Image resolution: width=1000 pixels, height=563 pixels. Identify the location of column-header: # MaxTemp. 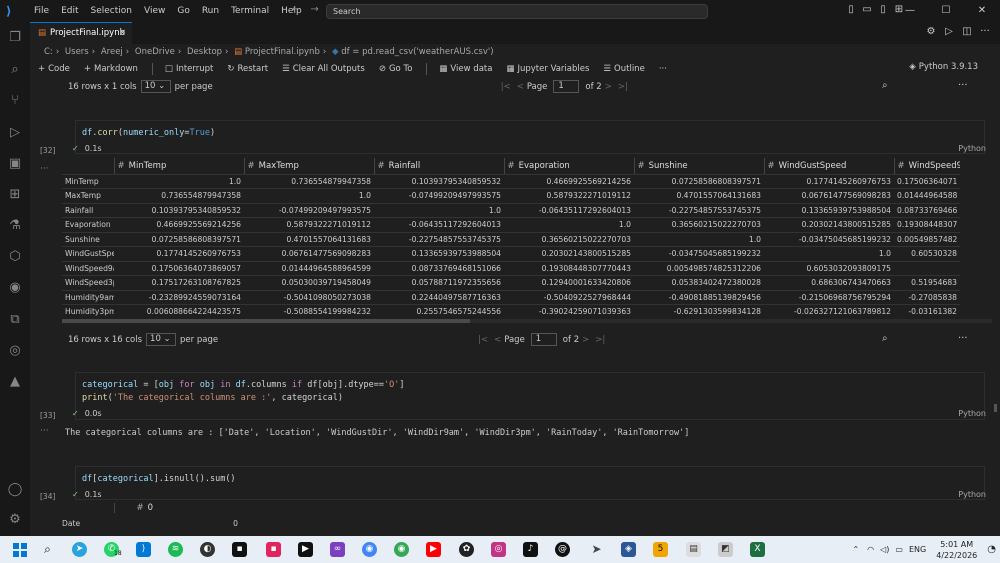
(308, 166).